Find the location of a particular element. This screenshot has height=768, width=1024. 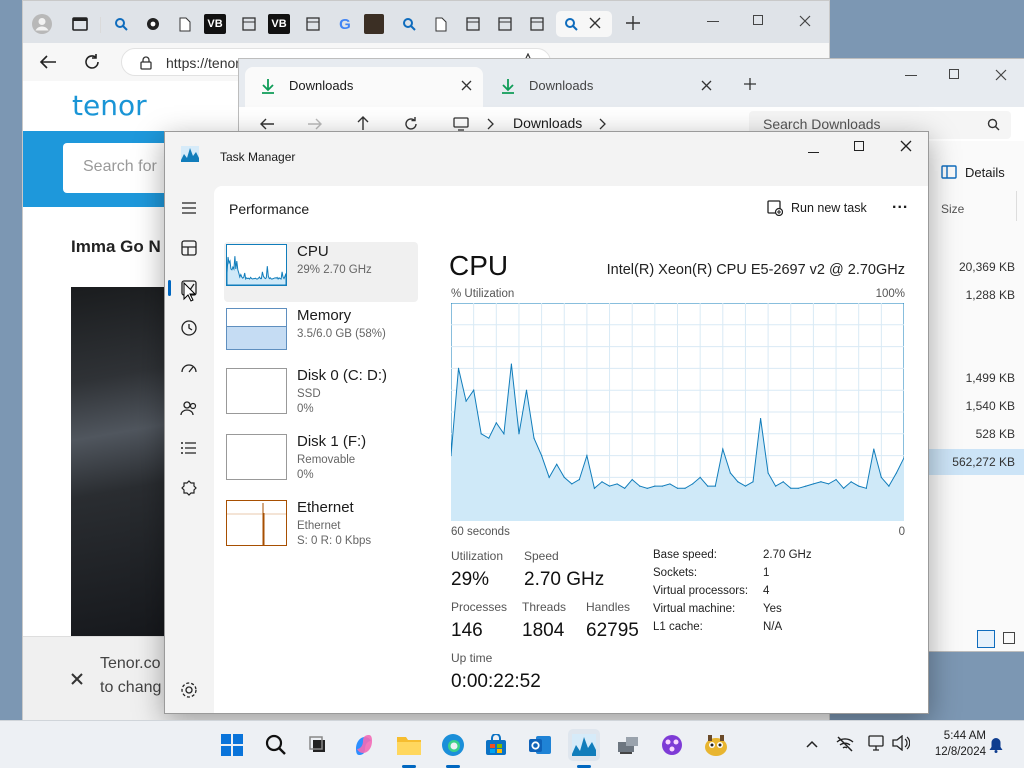

gimp-icon is located at coordinates (716, 745).